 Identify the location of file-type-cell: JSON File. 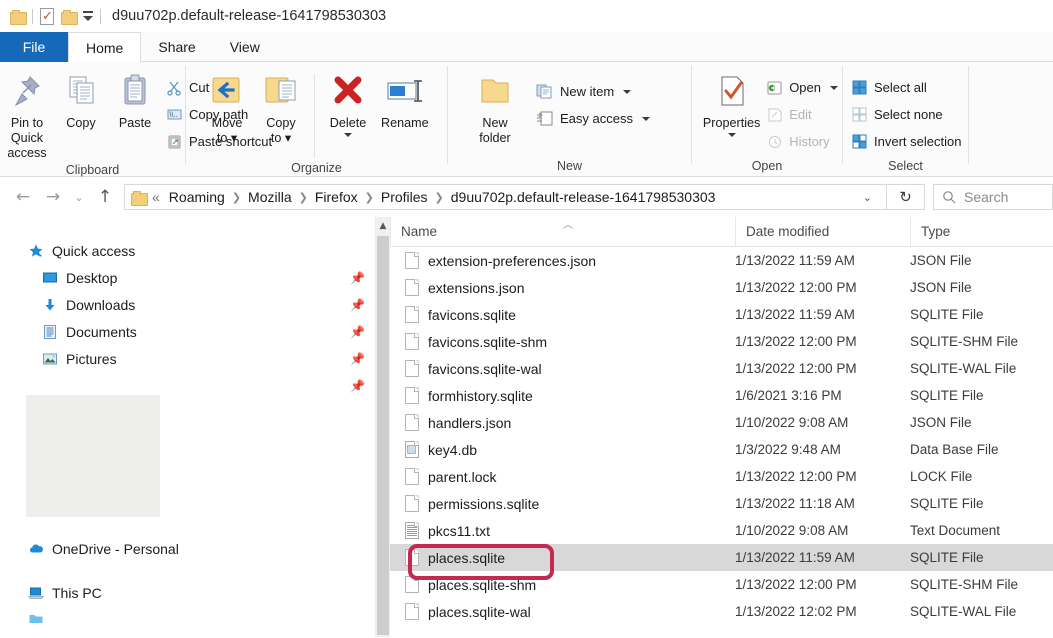
(941, 260).